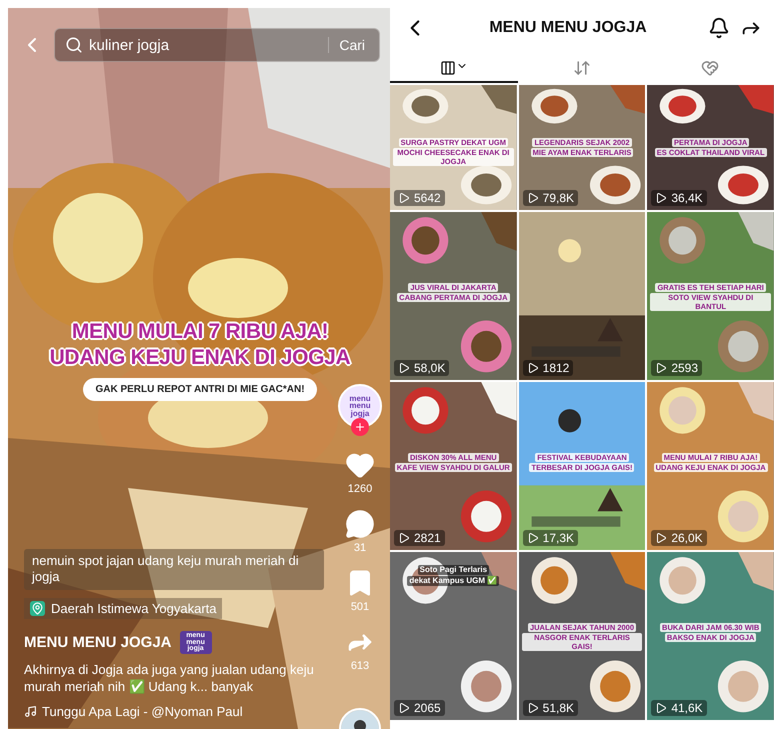 Image resolution: width=774 pixels, height=729 pixels. What do you see at coordinates (687, 198) in the screenshot?
I see `view-count: 36,4K` at bounding box center [687, 198].